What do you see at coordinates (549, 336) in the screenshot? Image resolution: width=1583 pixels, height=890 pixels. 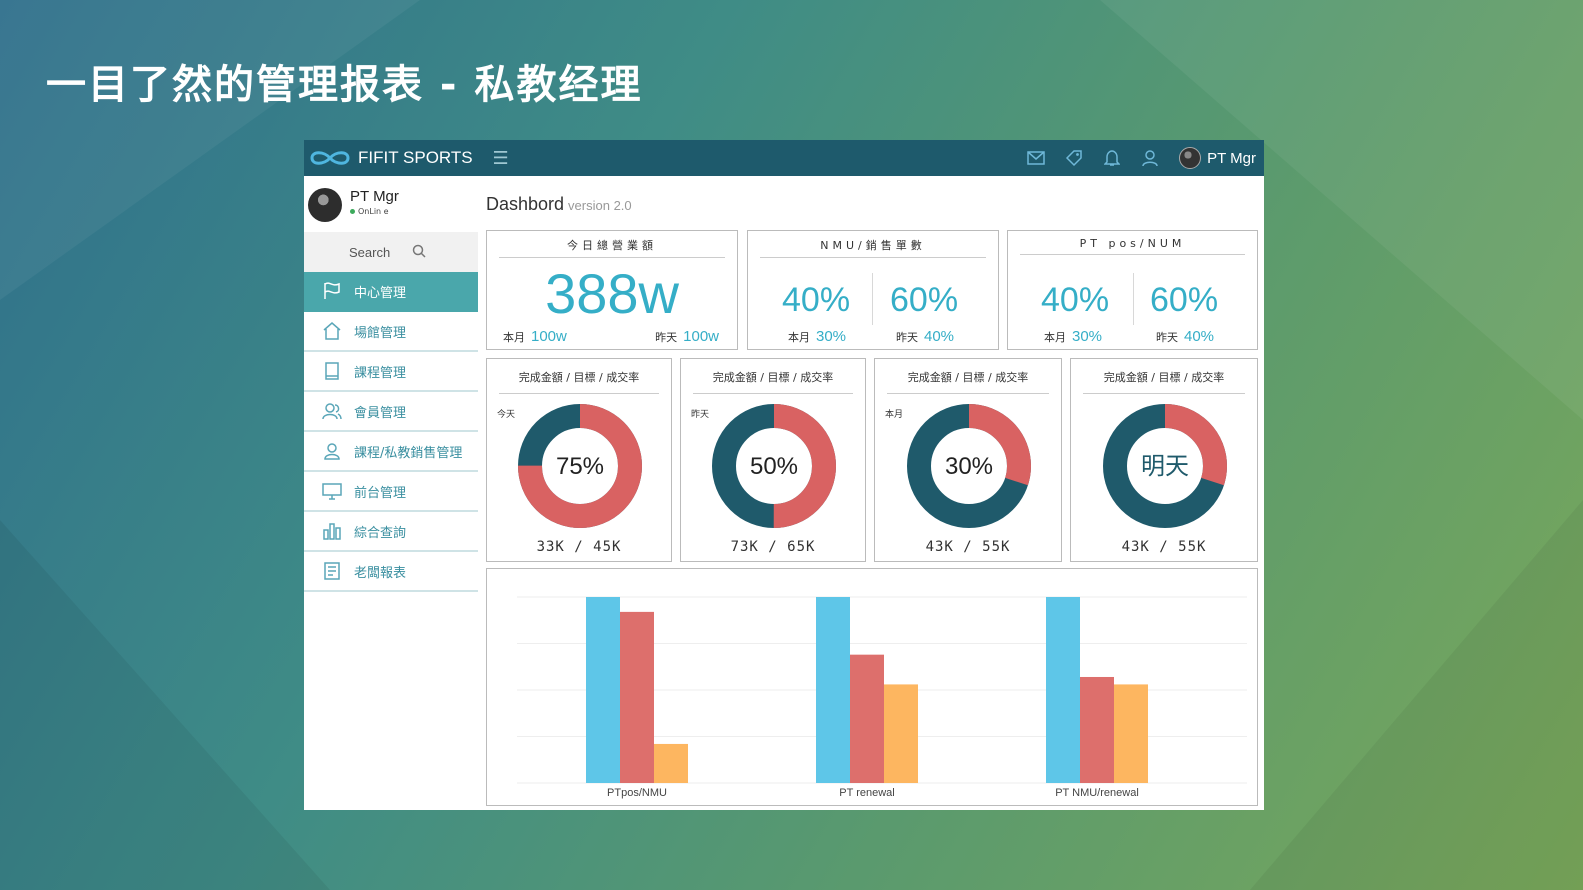 I see `kpi-left-value: 100w` at bounding box center [549, 336].